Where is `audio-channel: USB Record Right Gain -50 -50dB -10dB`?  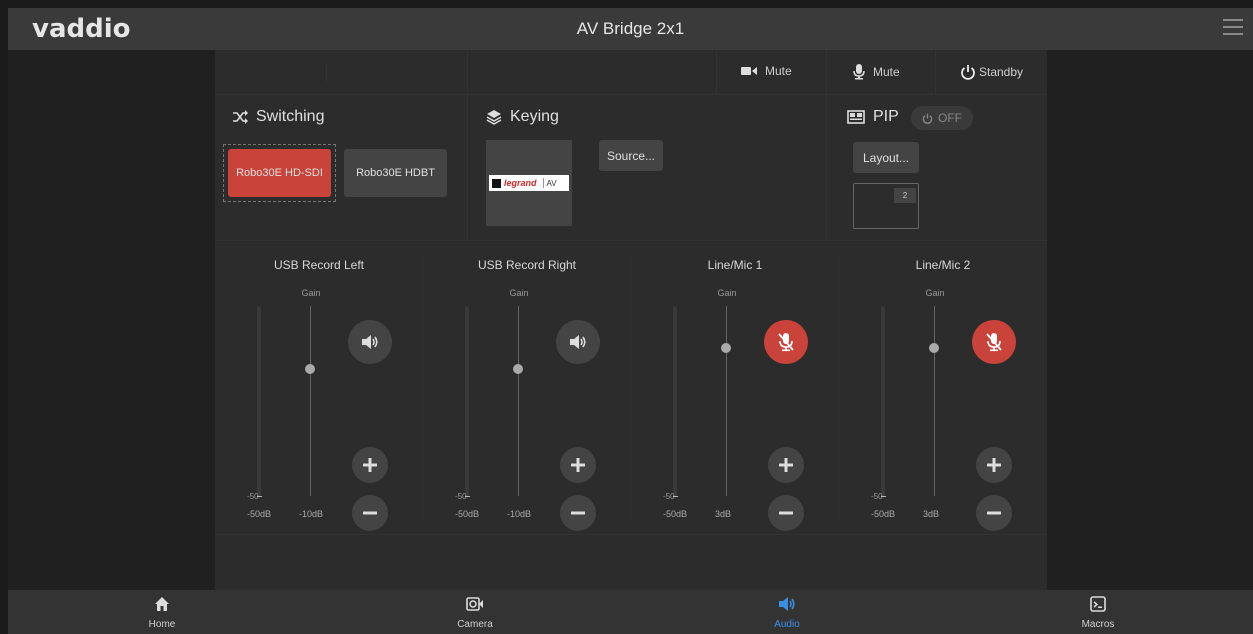 audio-channel: USB Record Right Gain -50 -50dB -10dB is located at coordinates (527, 388).